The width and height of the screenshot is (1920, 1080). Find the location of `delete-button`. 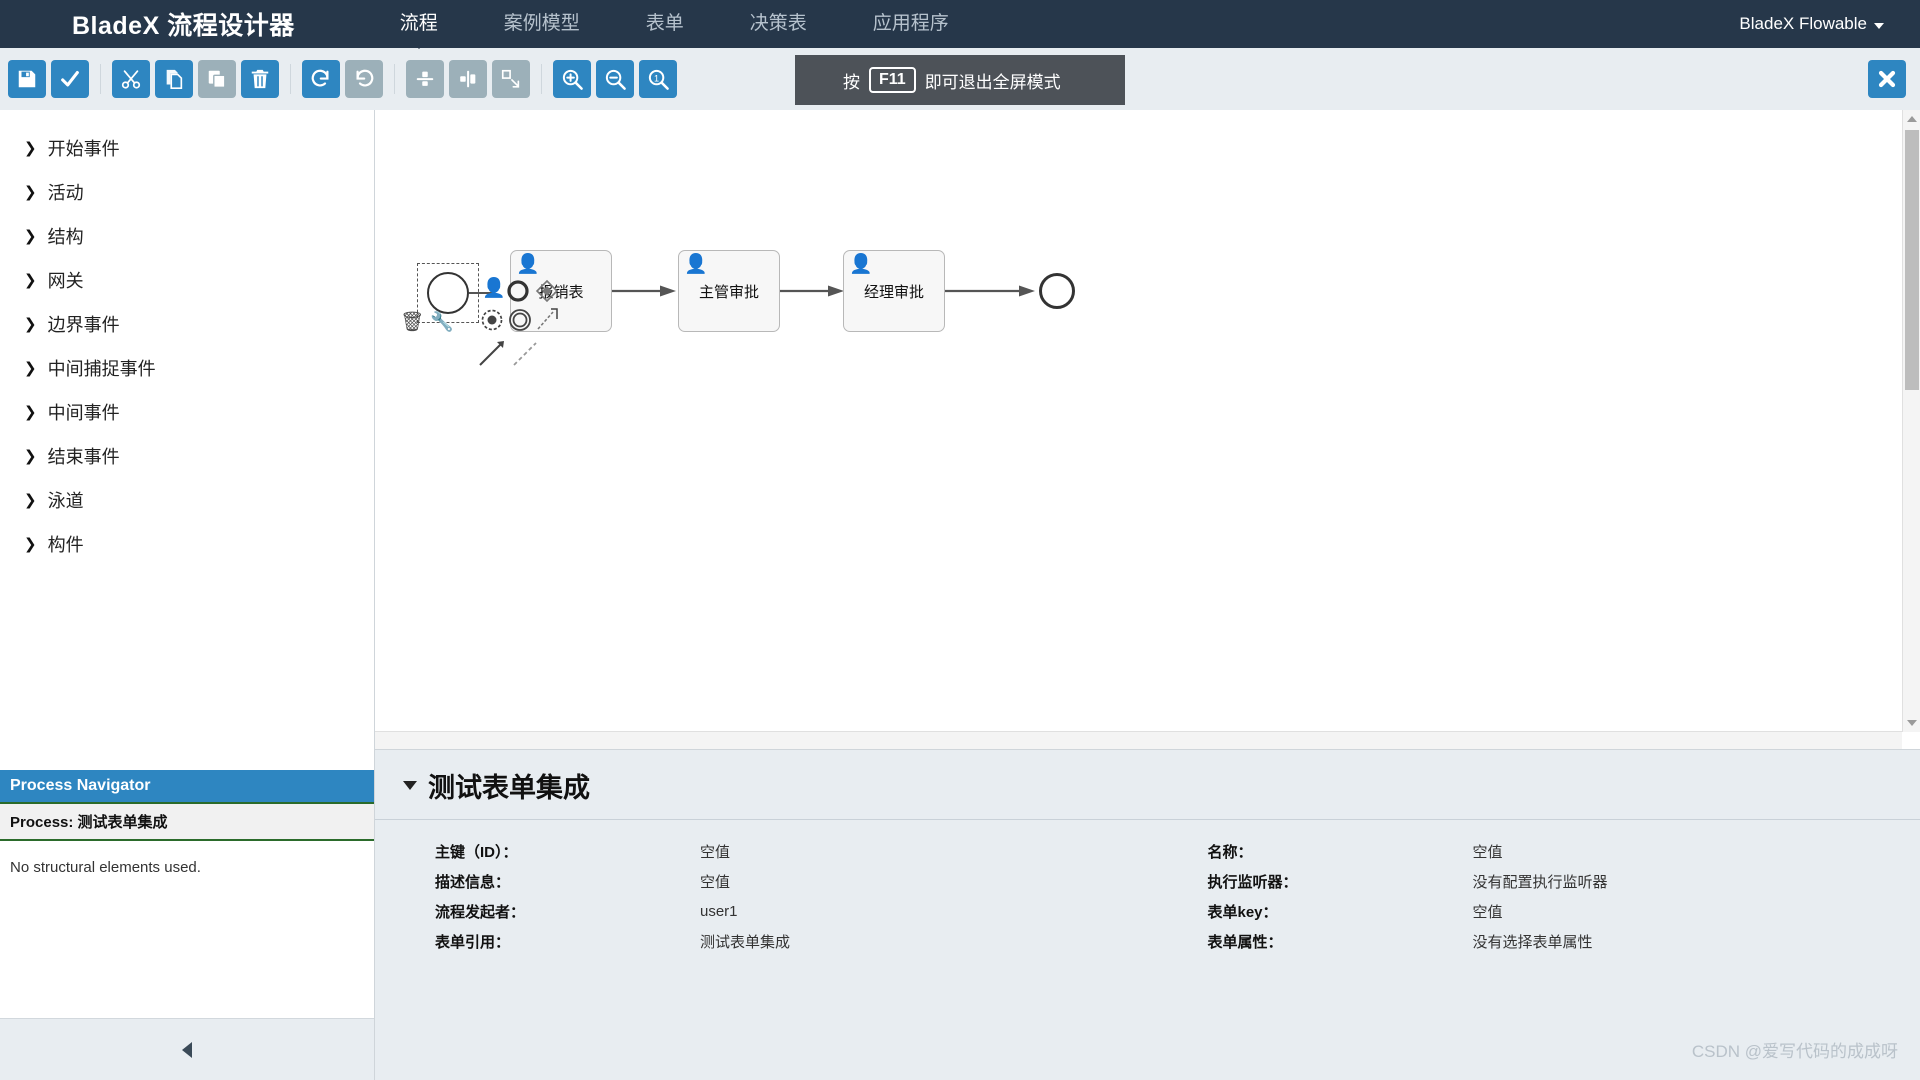

delete-button is located at coordinates (260, 79).